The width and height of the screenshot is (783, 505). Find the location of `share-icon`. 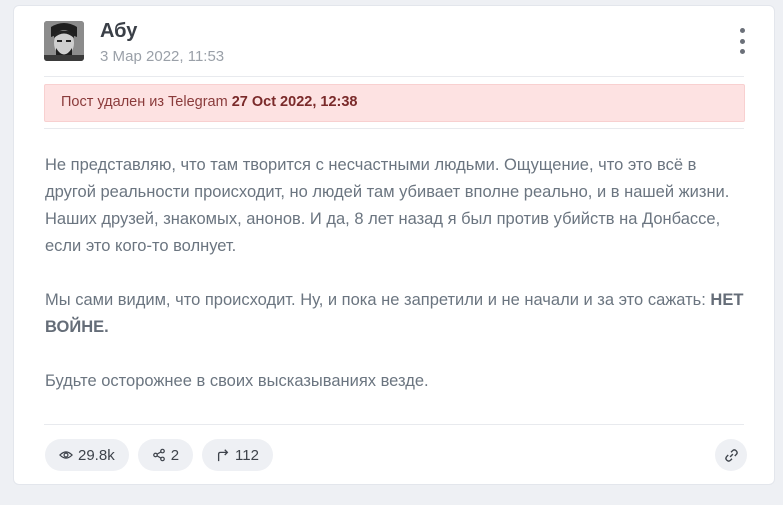

share-icon is located at coordinates (158, 455).